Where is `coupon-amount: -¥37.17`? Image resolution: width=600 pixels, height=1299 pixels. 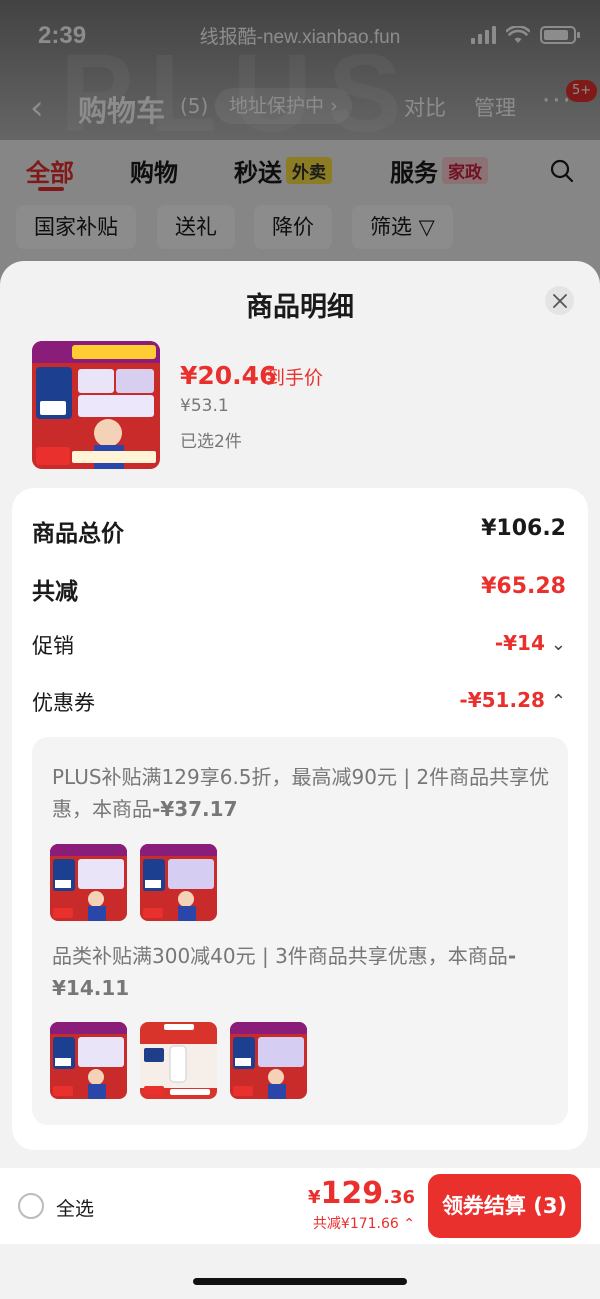
coupon-amount: -¥37.17 is located at coordinates (195, 809).